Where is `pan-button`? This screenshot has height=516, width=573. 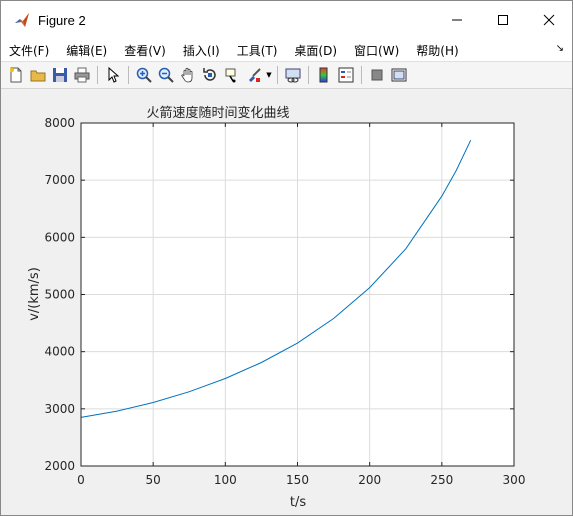
pan-button is located at coordinates (188, 75).